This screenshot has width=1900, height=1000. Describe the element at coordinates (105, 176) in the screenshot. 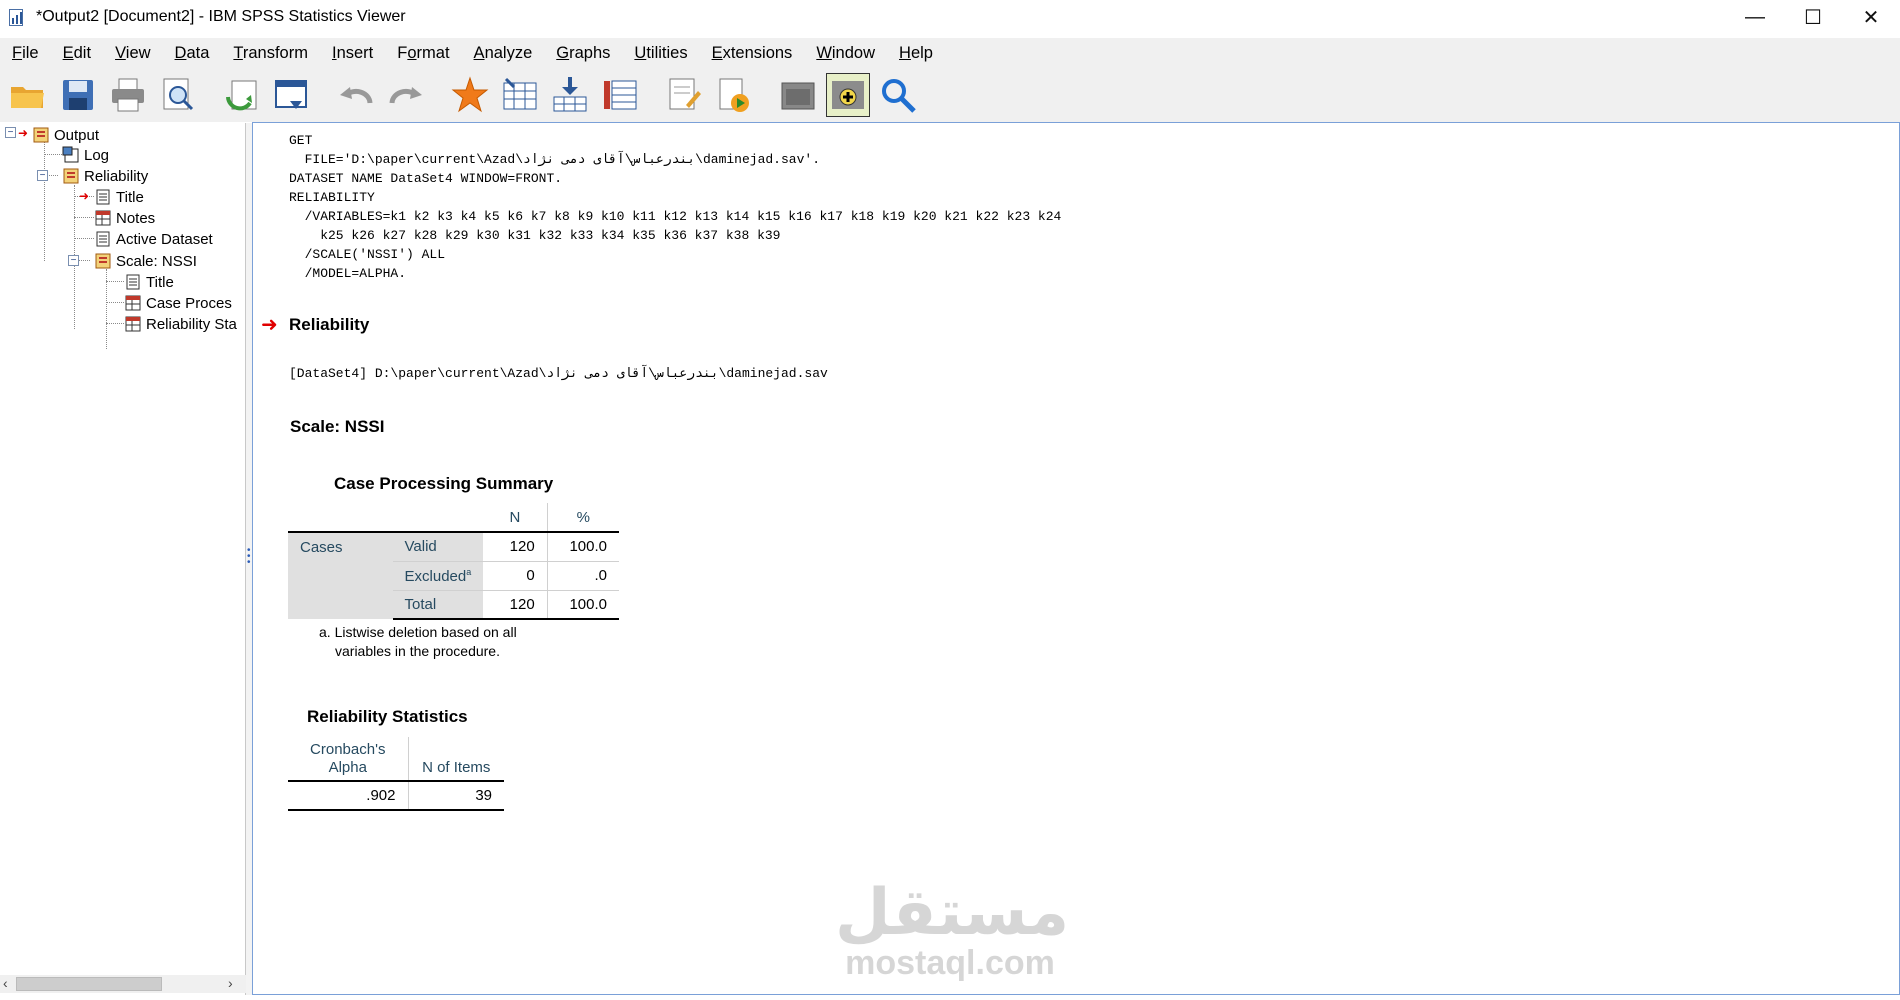

I see `outline-reliability: Reliability` at that location.